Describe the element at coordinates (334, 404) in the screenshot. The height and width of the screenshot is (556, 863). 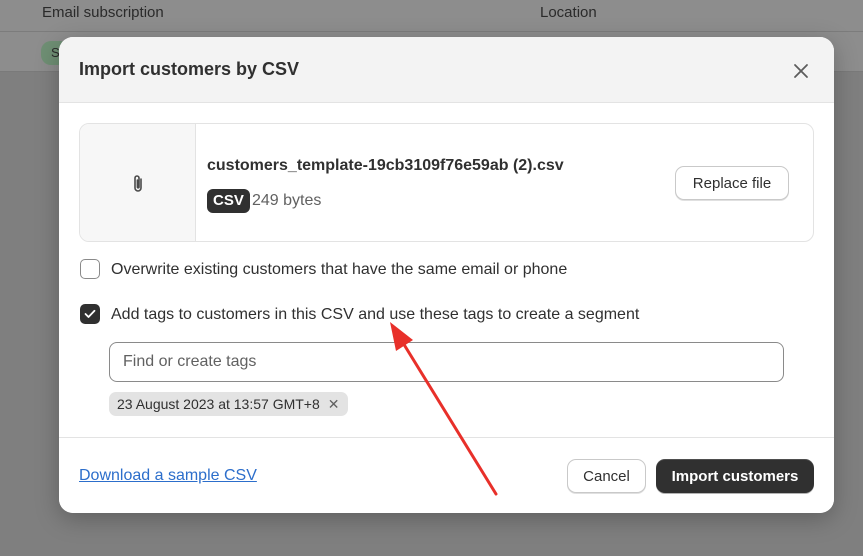
I see `remove-tag-icon: ✕` at that location.